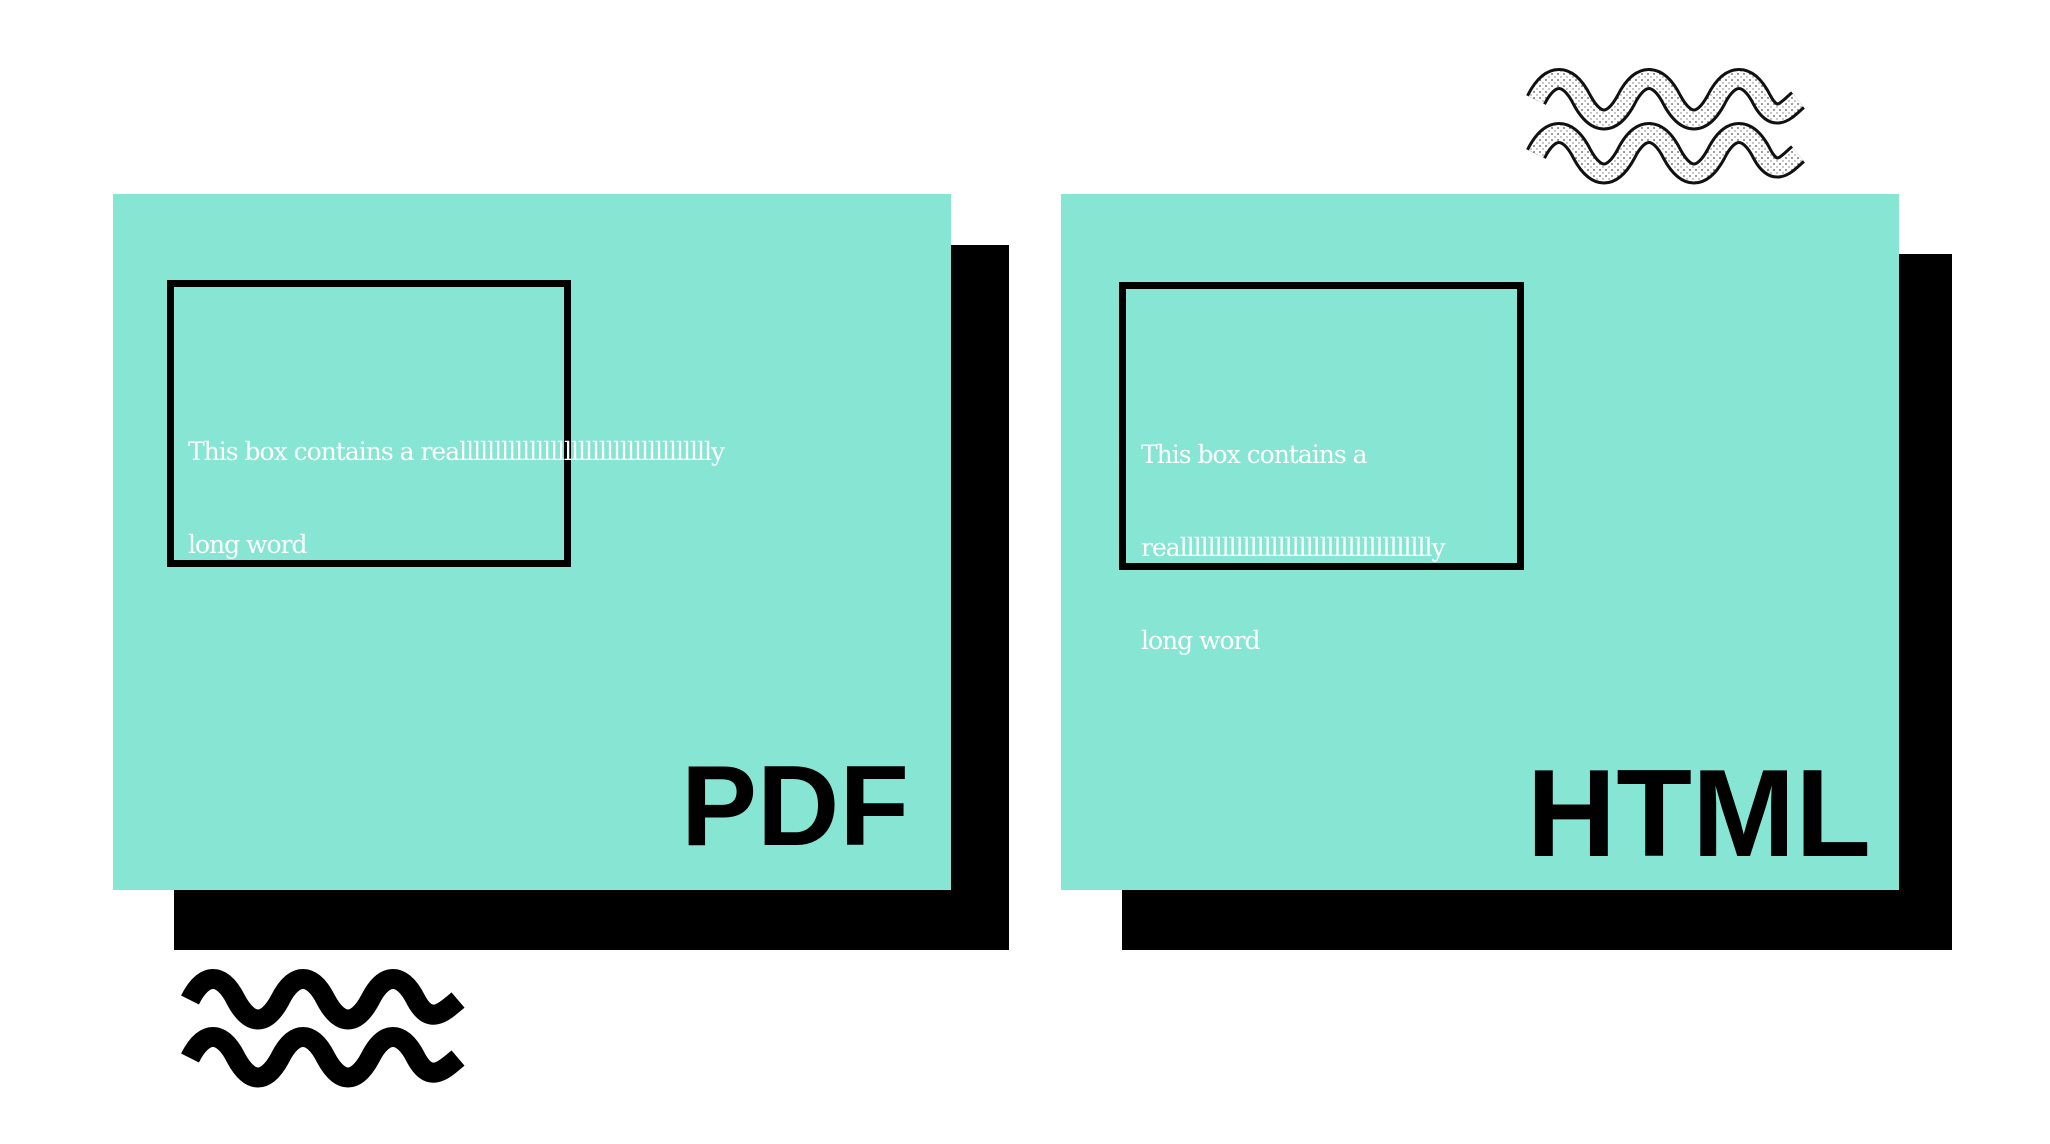 The image size is (2050, 1144). I want to click on pdf-label: PDF, so click(795, 806).